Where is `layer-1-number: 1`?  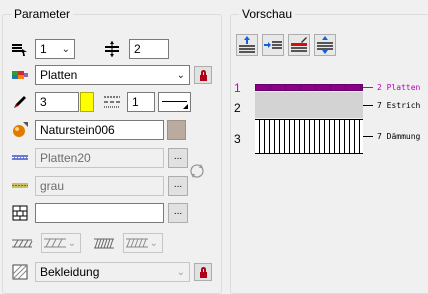
layer-1-number: 1 is located at coordinates (237, 88).